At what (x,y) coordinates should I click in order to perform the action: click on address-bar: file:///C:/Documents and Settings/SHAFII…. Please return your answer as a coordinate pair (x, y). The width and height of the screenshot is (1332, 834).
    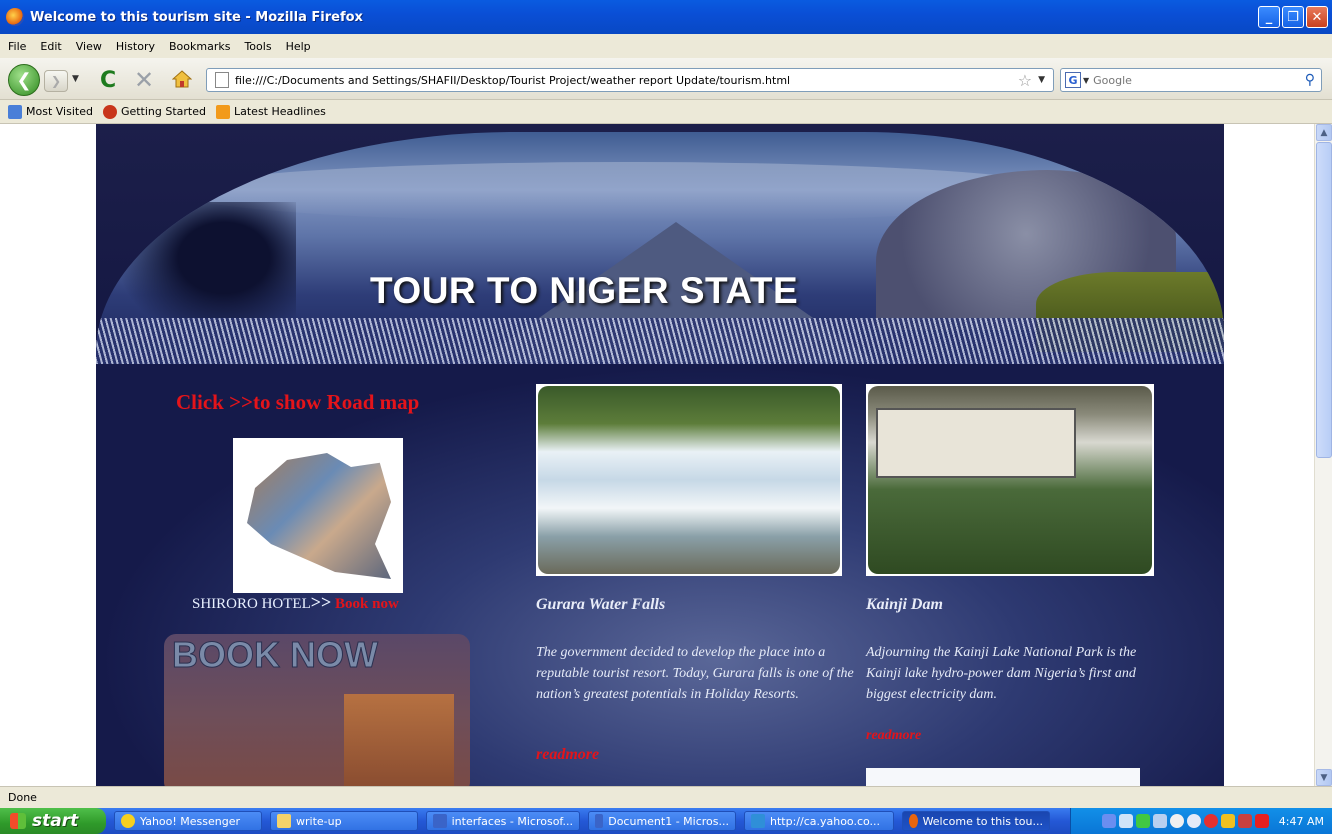
    Looking at the image, I should click on (630, 80).